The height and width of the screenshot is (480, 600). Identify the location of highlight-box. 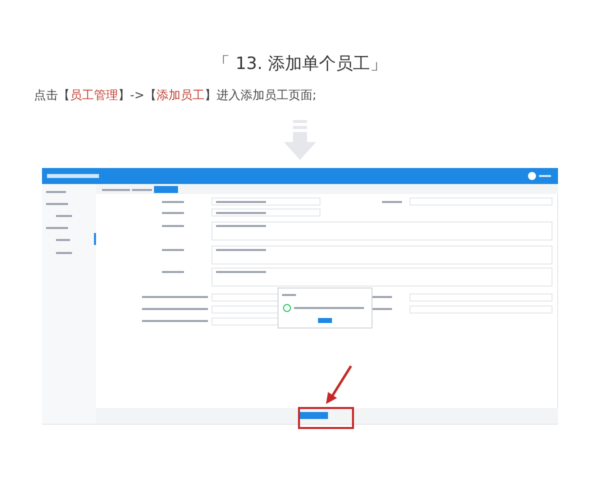
(326, 417).